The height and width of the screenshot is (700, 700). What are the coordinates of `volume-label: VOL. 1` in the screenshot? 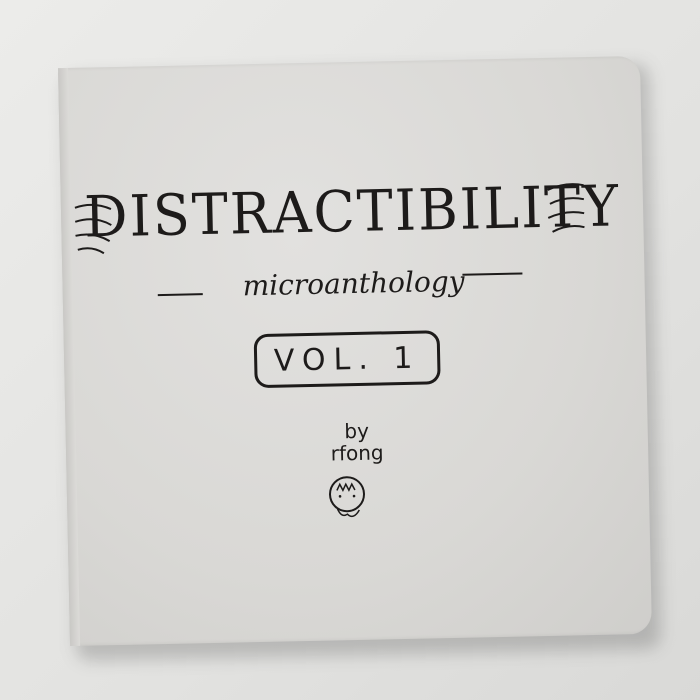 It's located at (347, 359).